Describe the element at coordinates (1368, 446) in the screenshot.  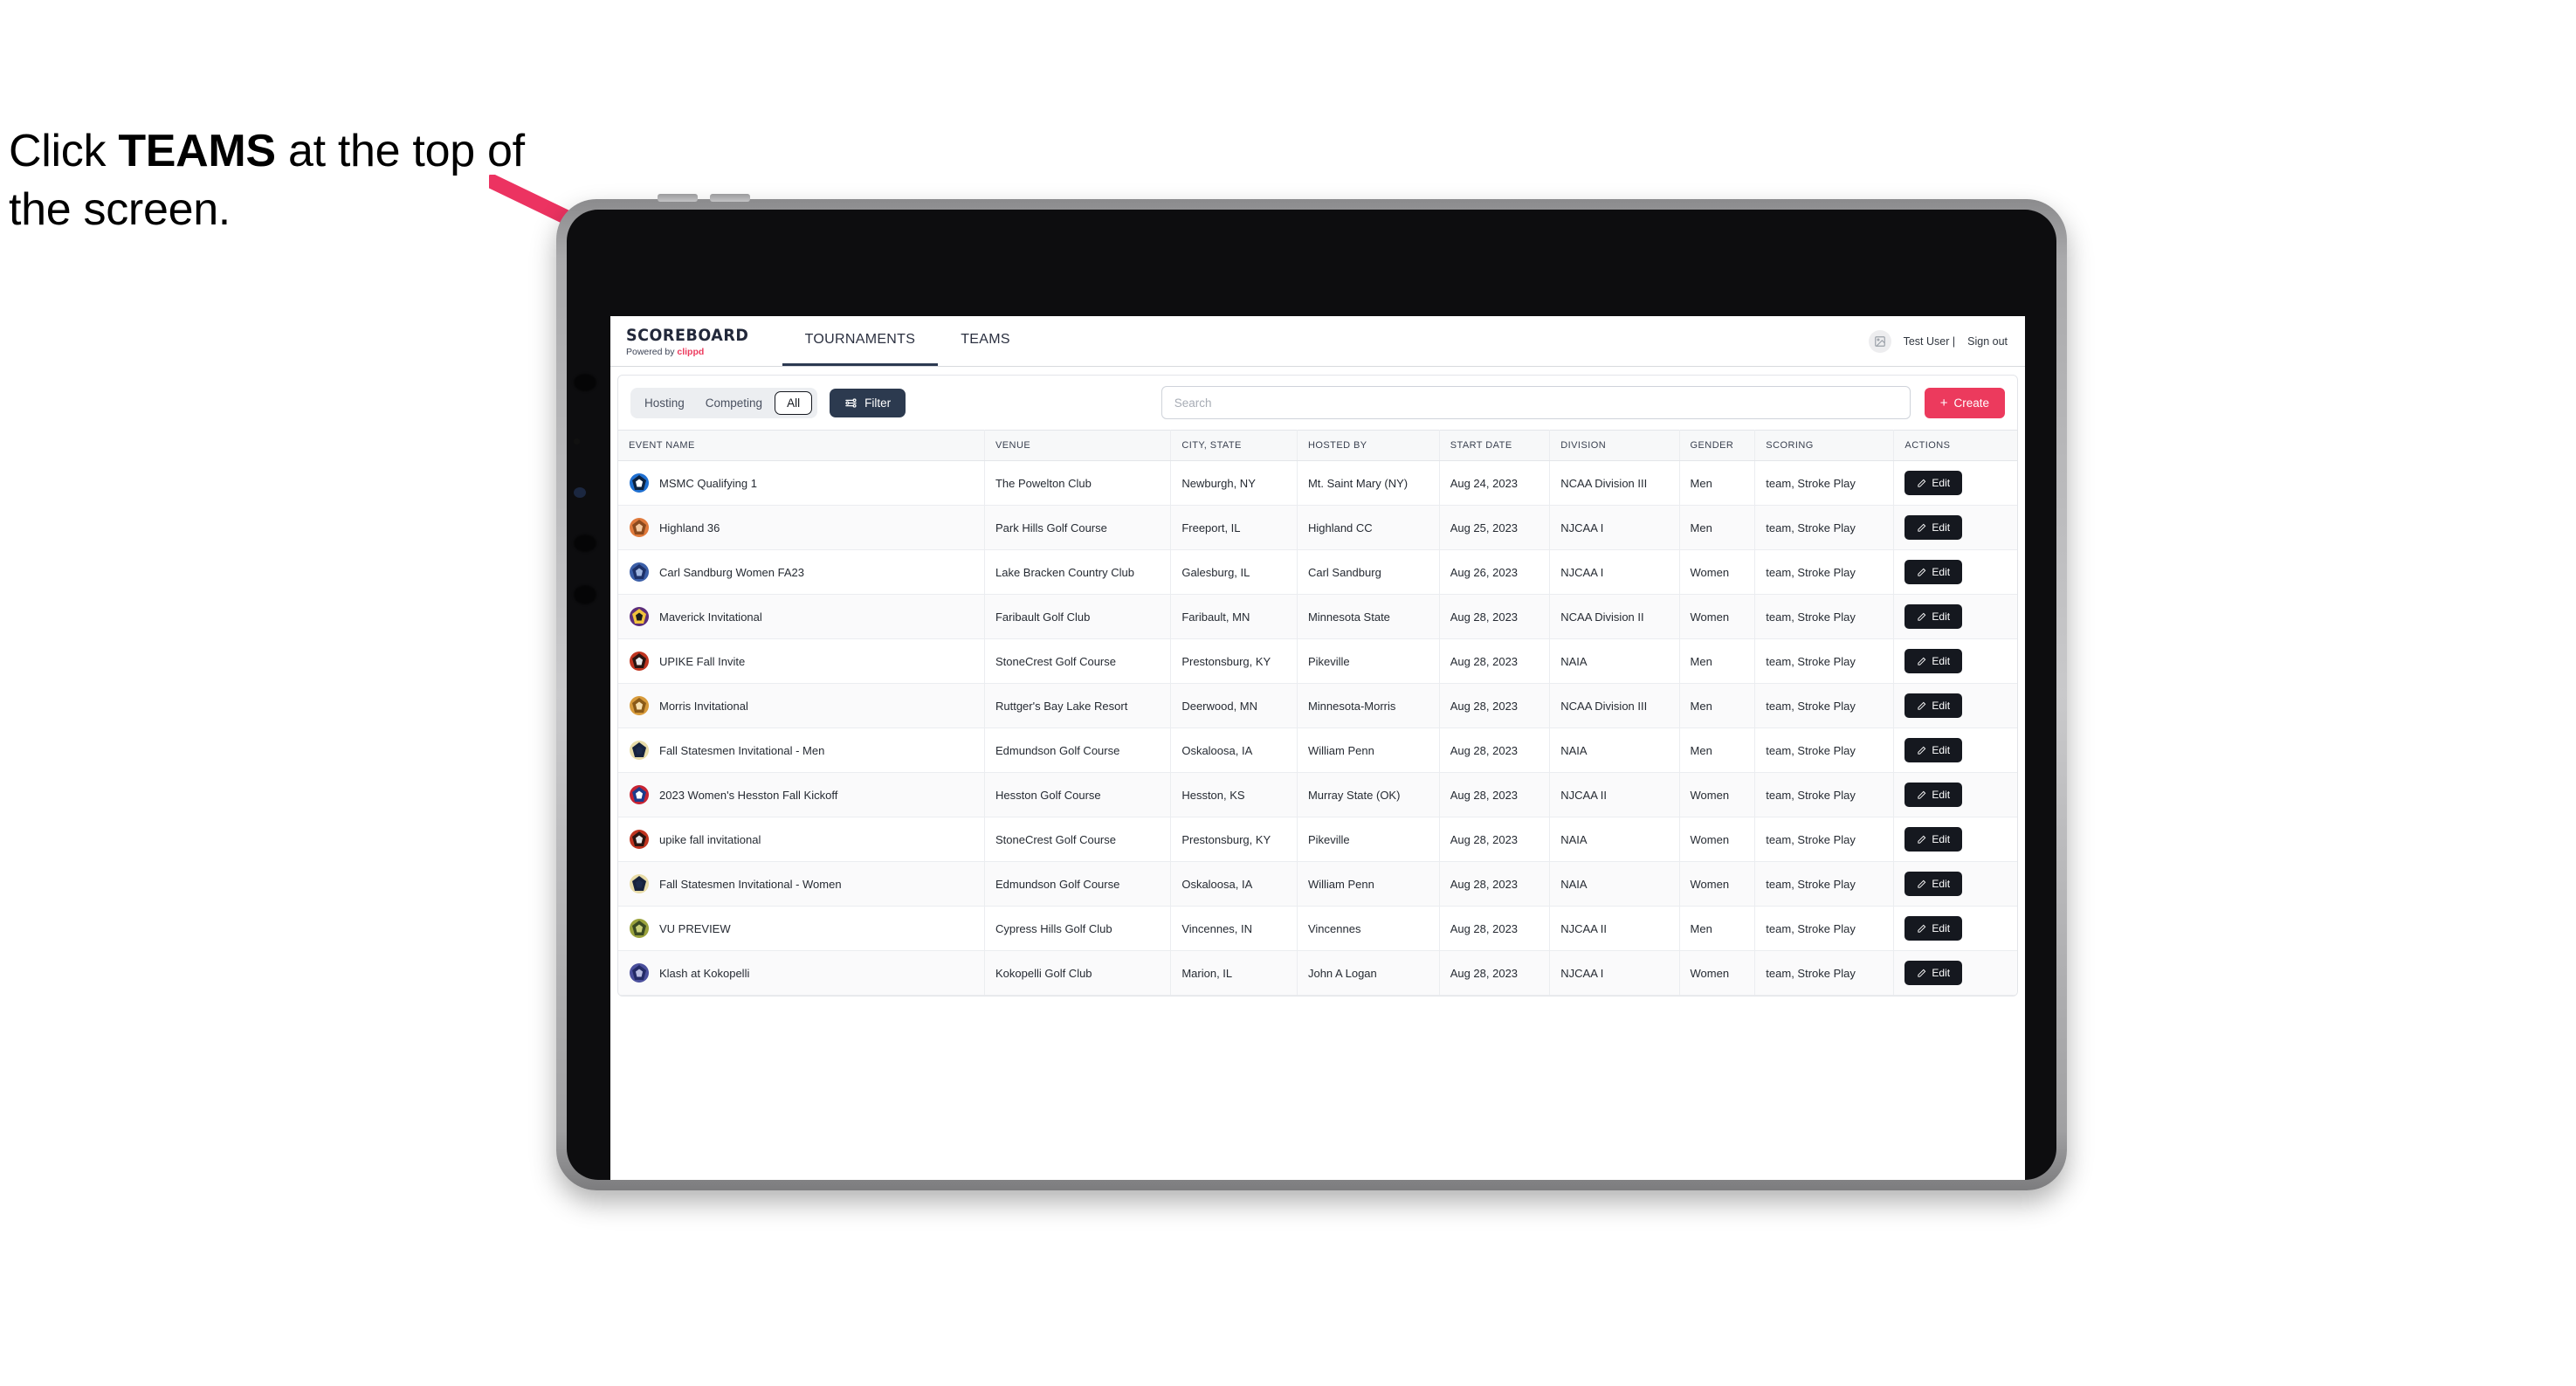
I see `column-hosted-by: HOSTED BY` at that location.